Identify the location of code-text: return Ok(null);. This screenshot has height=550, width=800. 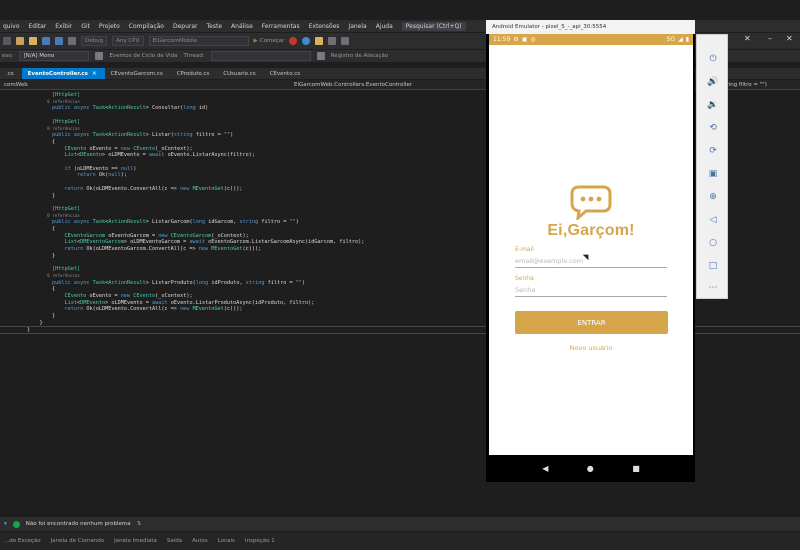
(101, 175).